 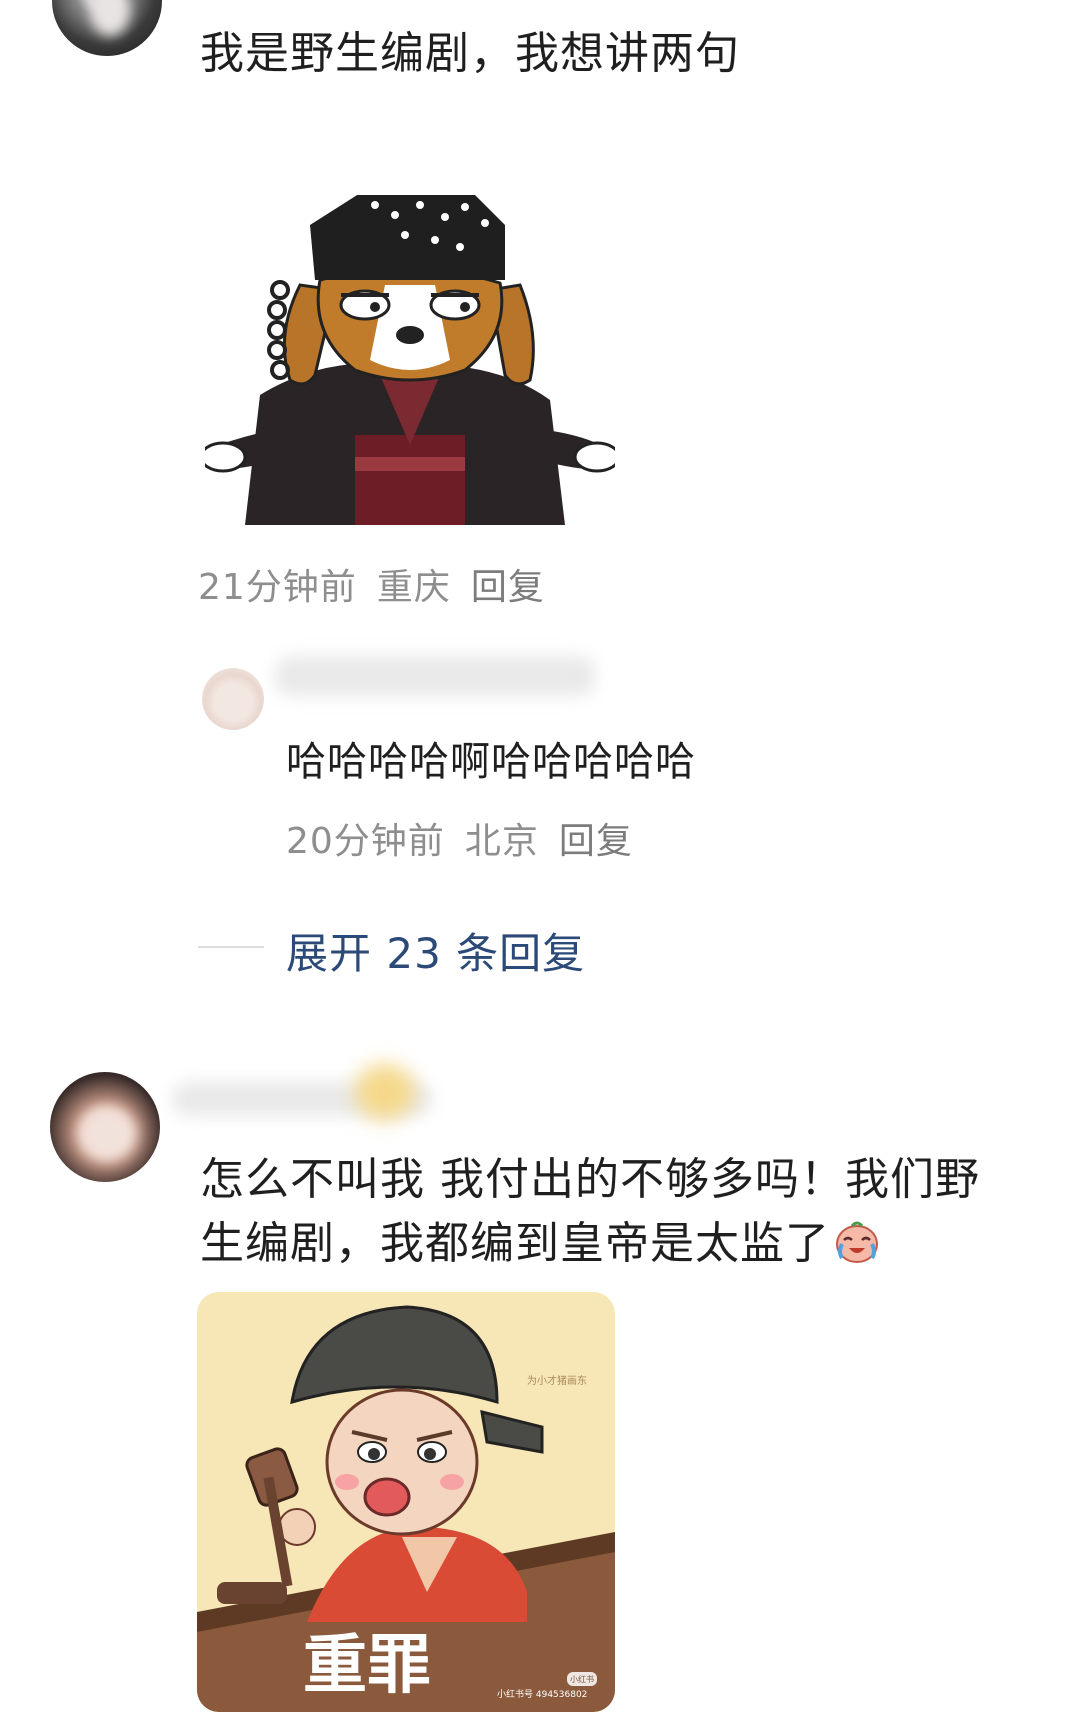 I want to click on sticker-watermark-bottom: 小红书号 494536802, so click(x=542, y=1694).